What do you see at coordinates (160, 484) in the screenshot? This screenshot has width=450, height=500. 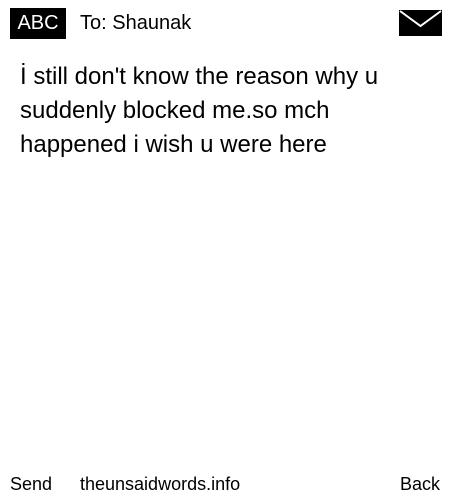 I see `site-link: theunsaidwords.info` at bounding box center [160, 484].